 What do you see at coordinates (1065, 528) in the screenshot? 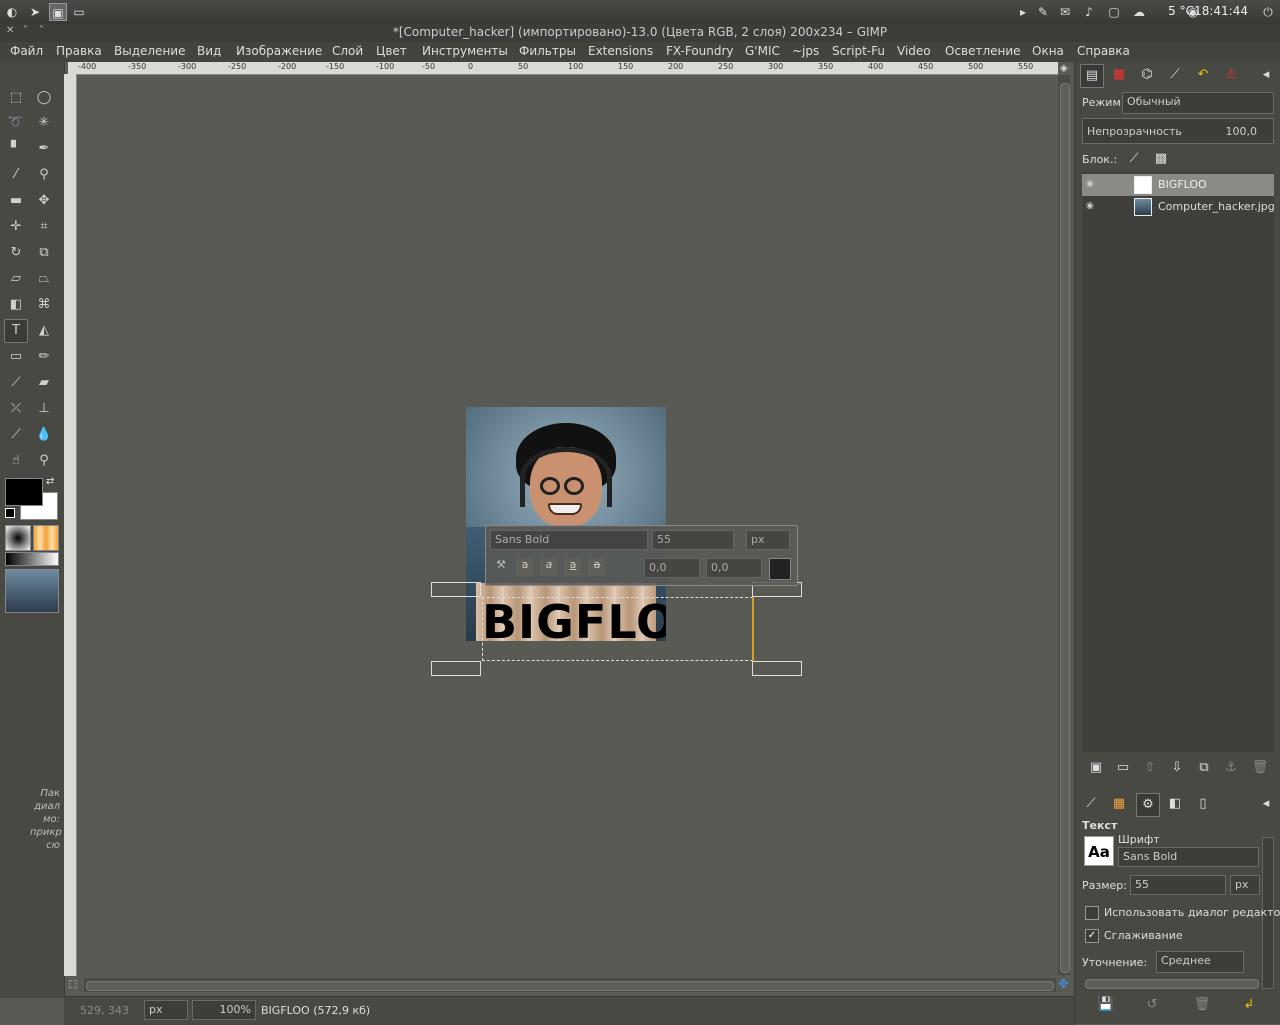
I see `vertical-scroll-thumb` at bounding box center [1065, 528].